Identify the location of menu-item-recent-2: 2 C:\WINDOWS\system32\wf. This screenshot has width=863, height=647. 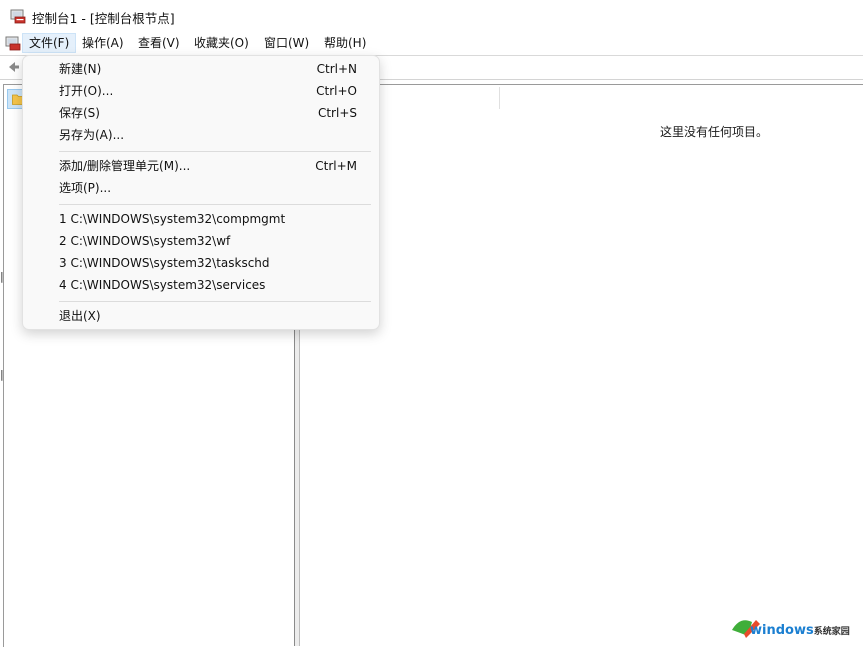
(201, 241).